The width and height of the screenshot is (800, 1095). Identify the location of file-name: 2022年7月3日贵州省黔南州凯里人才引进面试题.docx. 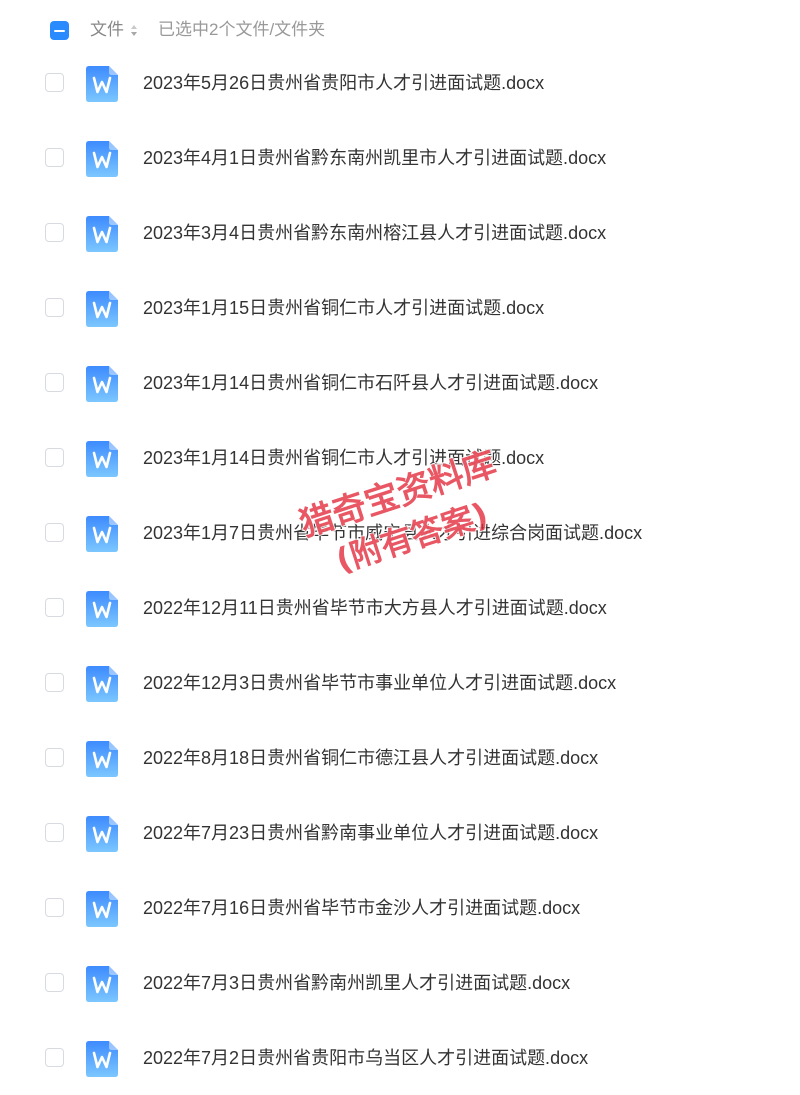
(356, 983).